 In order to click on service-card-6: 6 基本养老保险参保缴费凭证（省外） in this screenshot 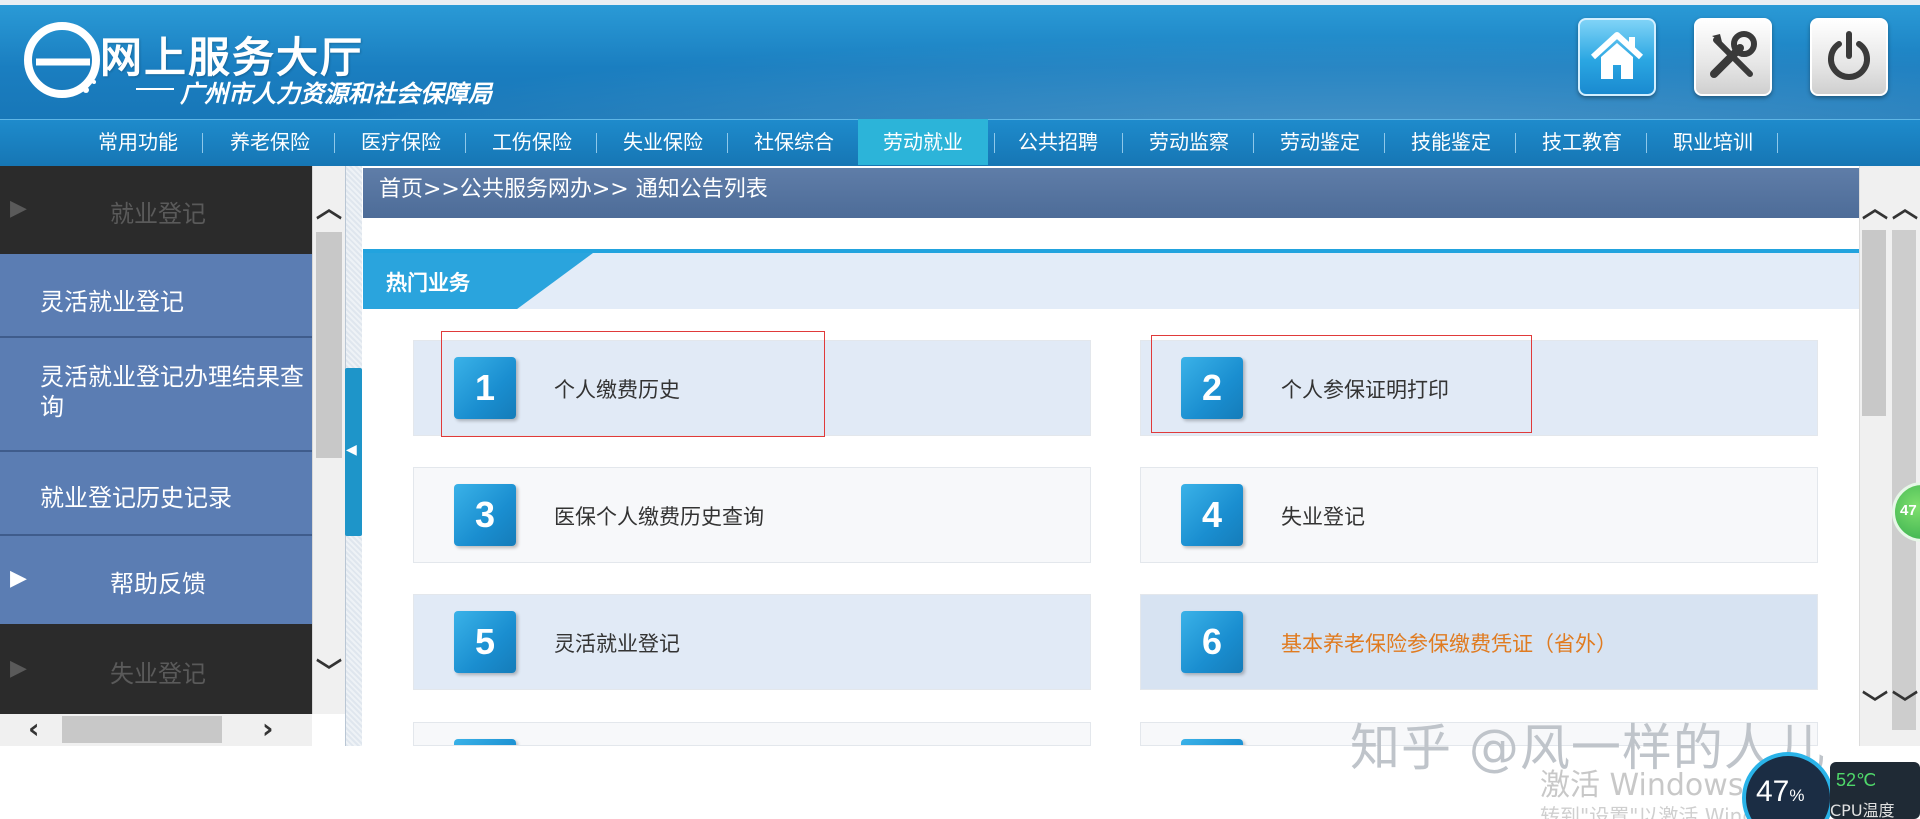, I will do `click(1479, 642)`.